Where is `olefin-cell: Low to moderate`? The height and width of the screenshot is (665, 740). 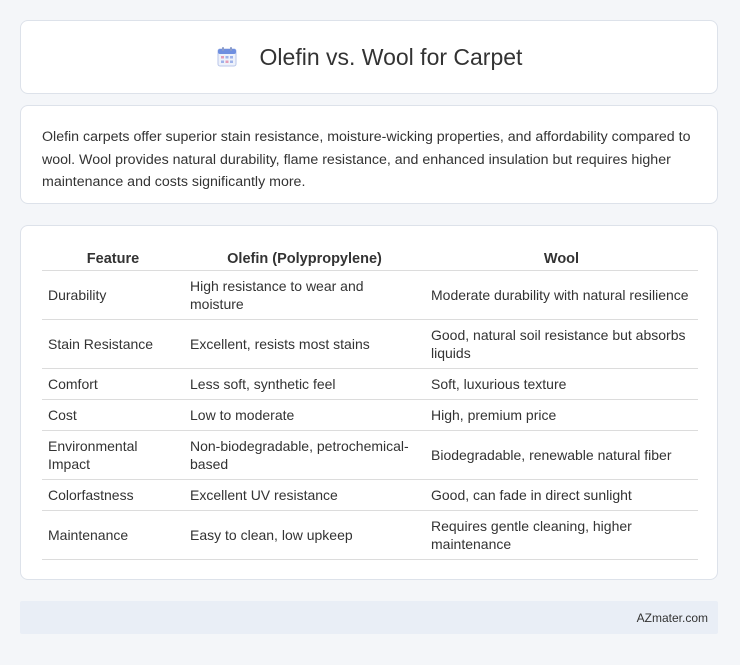
olefin-cell: Low to moderate is located at coordinates (304, 415).